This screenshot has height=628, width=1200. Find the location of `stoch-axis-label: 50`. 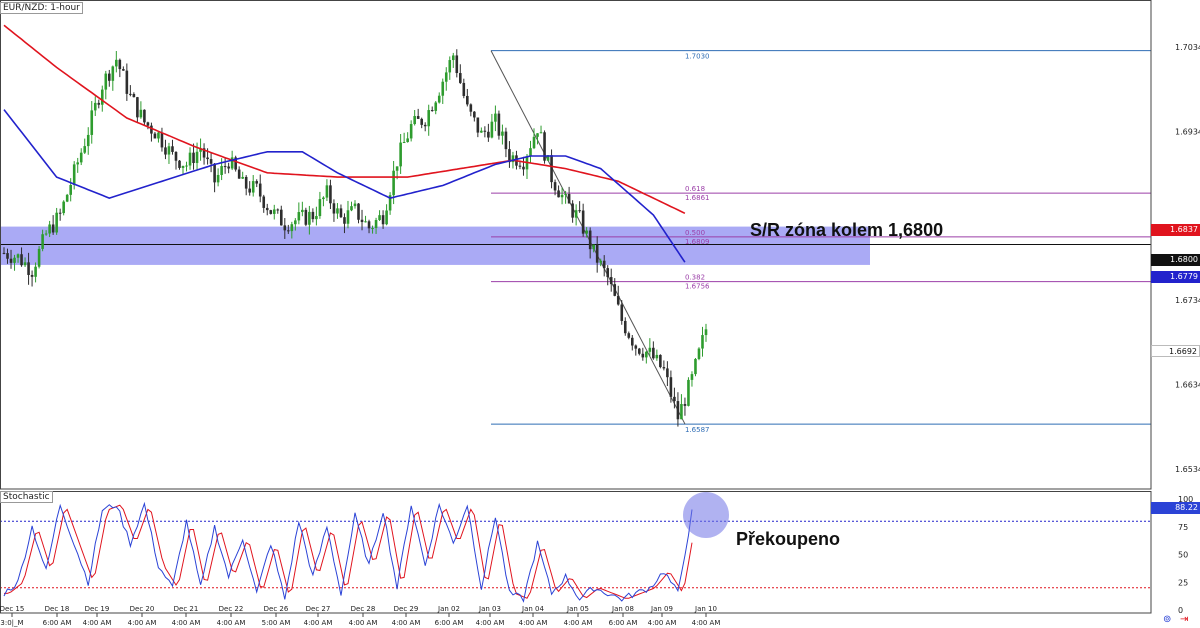

stoch-axis-label: 50 is located at coordinates (1183, 555).